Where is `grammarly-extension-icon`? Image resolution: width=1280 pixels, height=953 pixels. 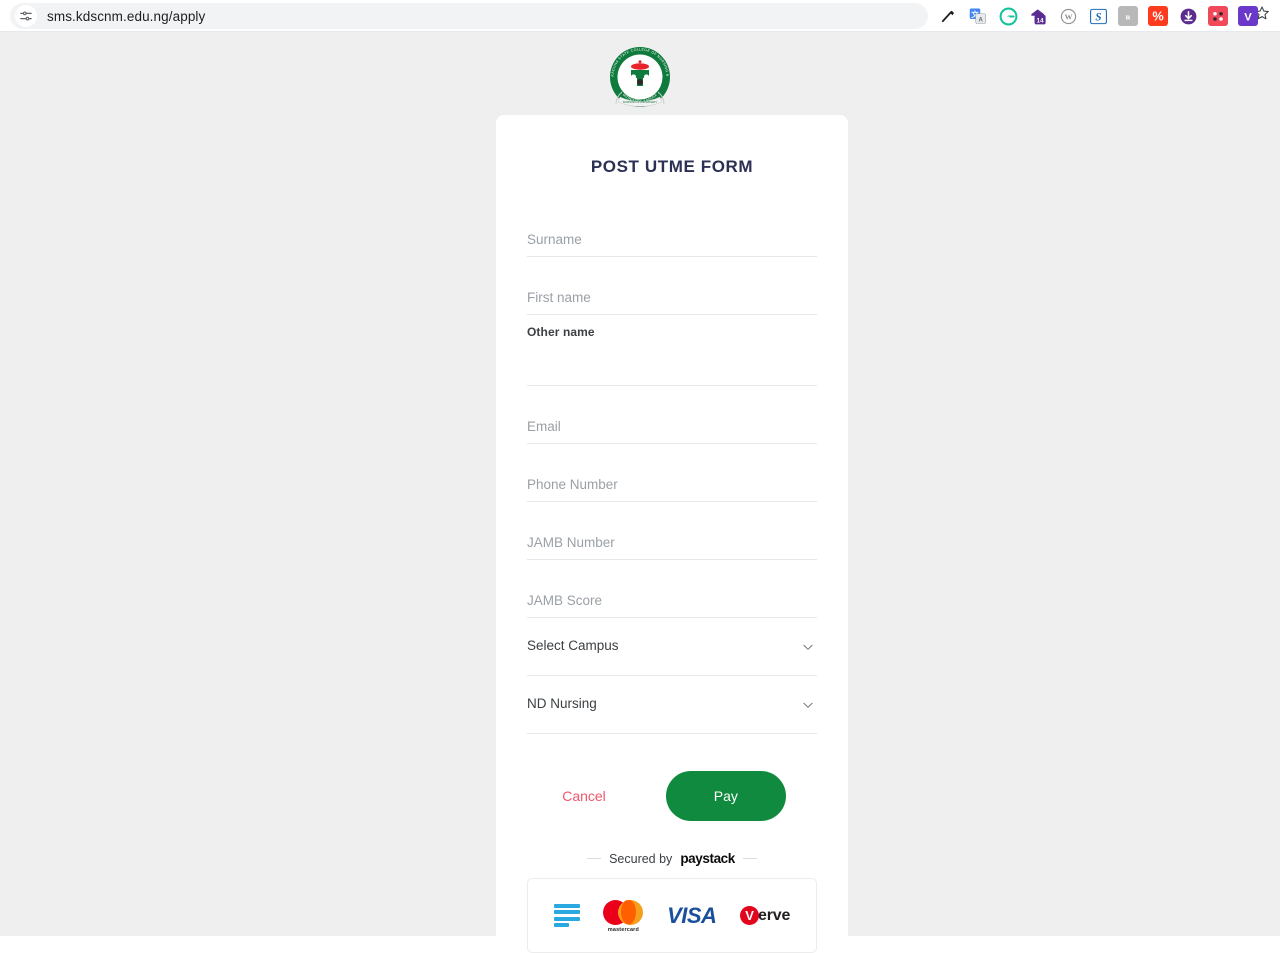
grammarly-extension-icon is located at coordinates (1008, 16).